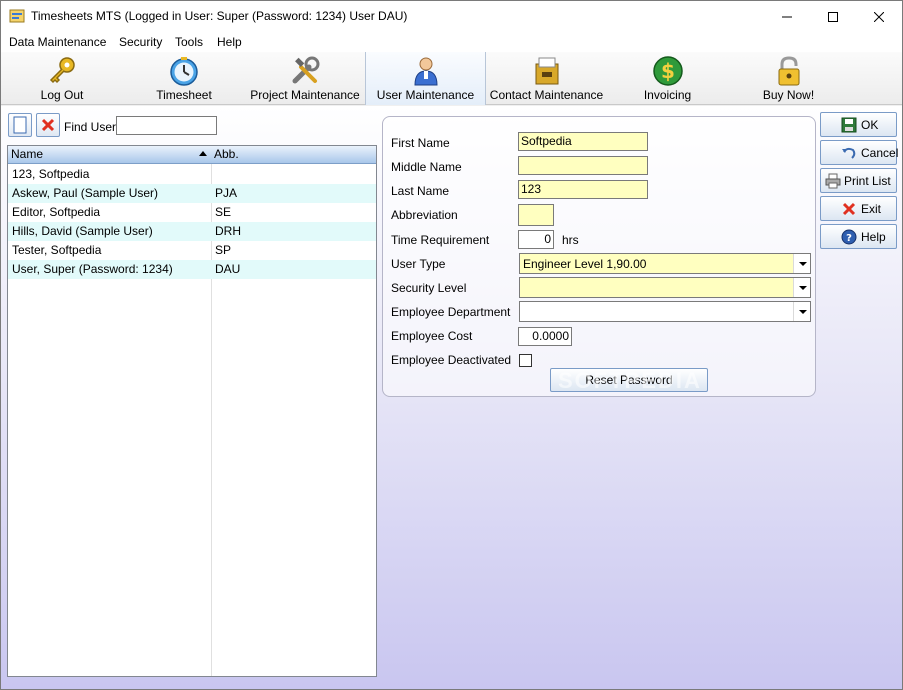  I want to click on toolbar-user-maintenance: User Maintenance, so click(425, 78).